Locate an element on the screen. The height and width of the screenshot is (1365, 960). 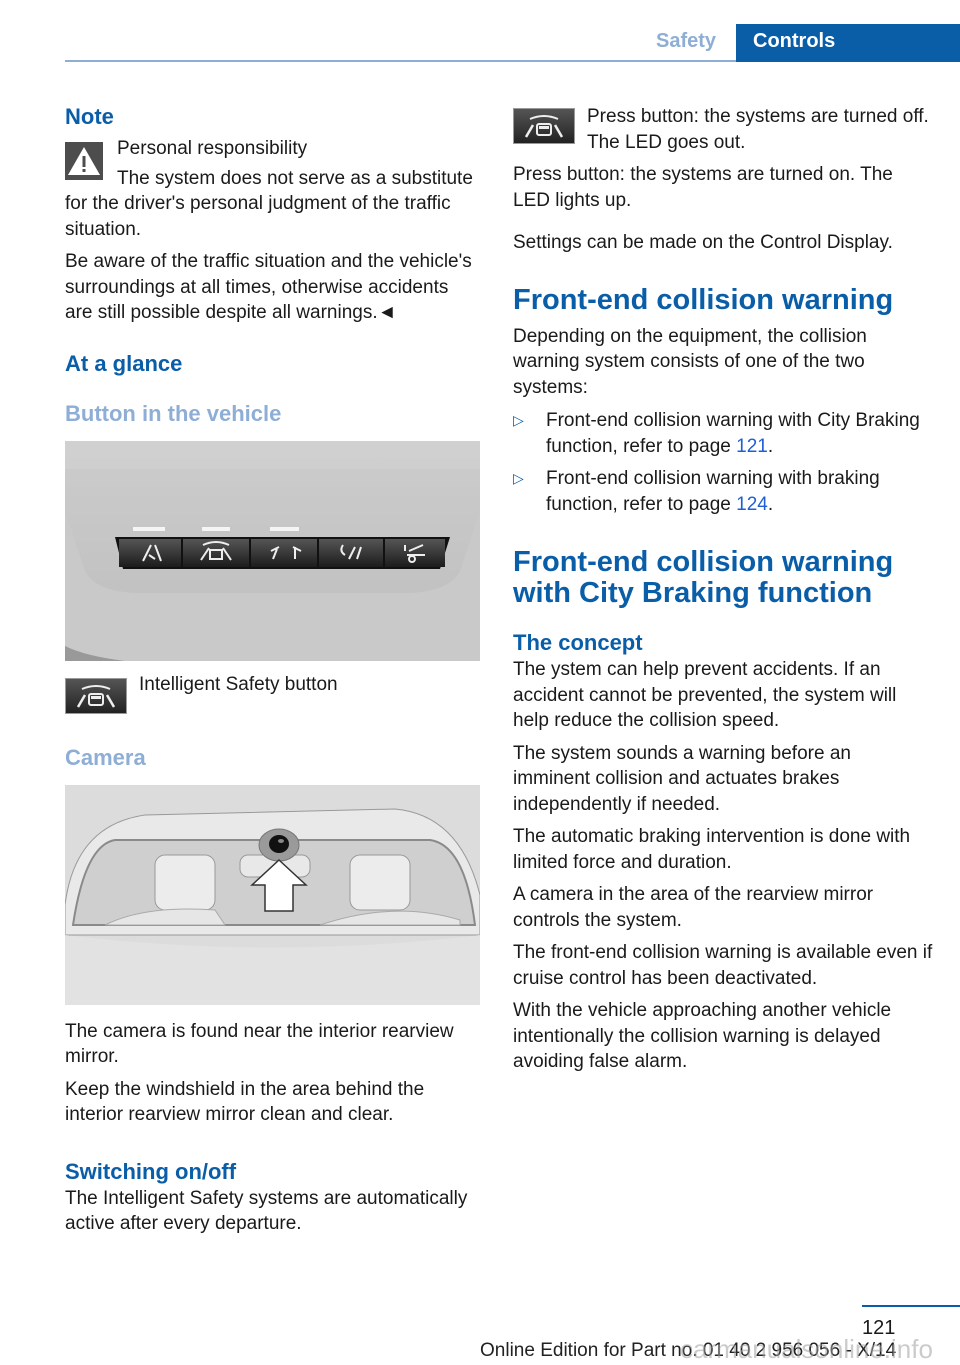
note-warning-title: Personal responsibility is located at coordinates (212, 148).